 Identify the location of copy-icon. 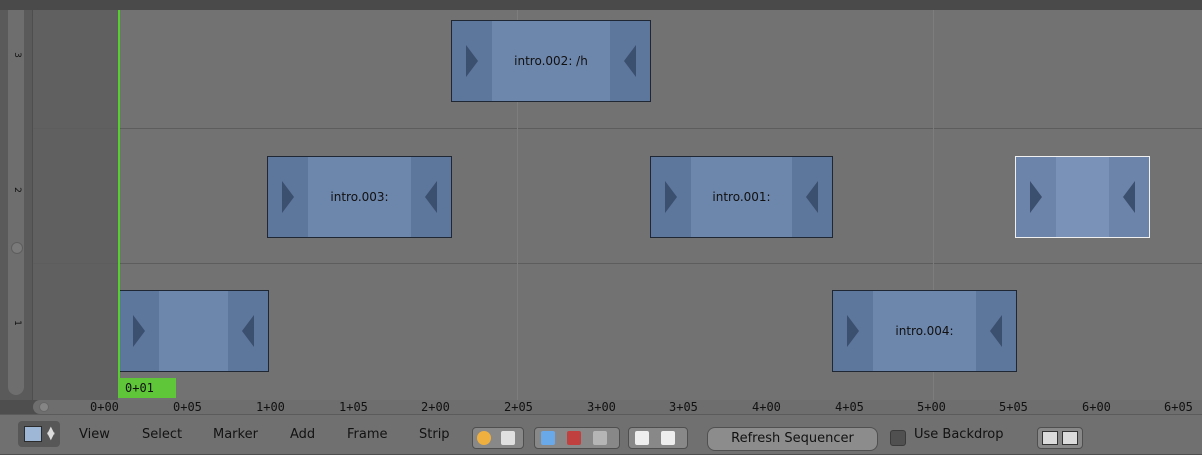
(642, 438).